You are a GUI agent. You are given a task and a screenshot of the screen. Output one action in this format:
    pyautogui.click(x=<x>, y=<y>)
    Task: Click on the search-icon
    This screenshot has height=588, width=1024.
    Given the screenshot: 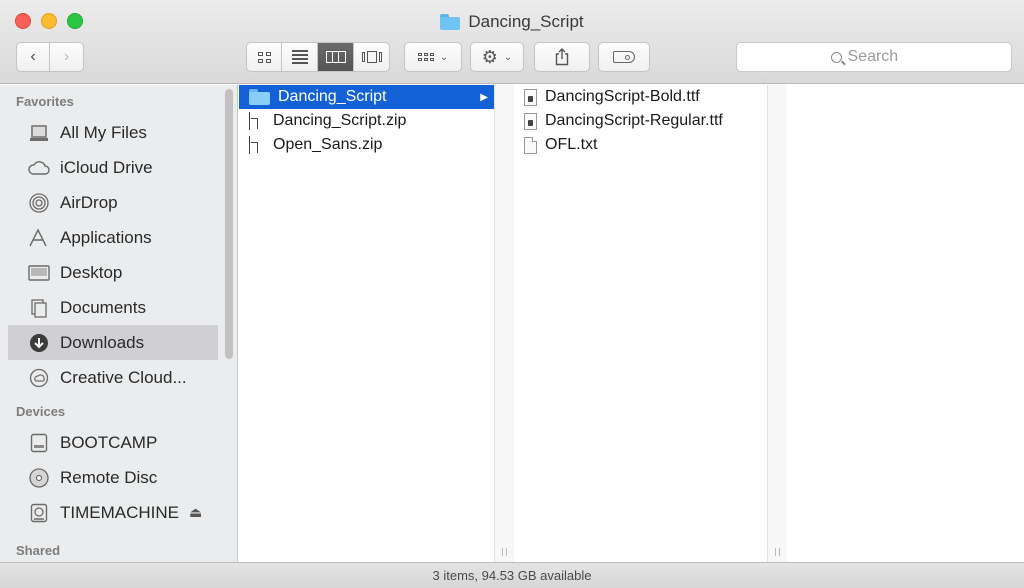 What is the action you would take?
    pyautogui.click(x=836, y=57)
    